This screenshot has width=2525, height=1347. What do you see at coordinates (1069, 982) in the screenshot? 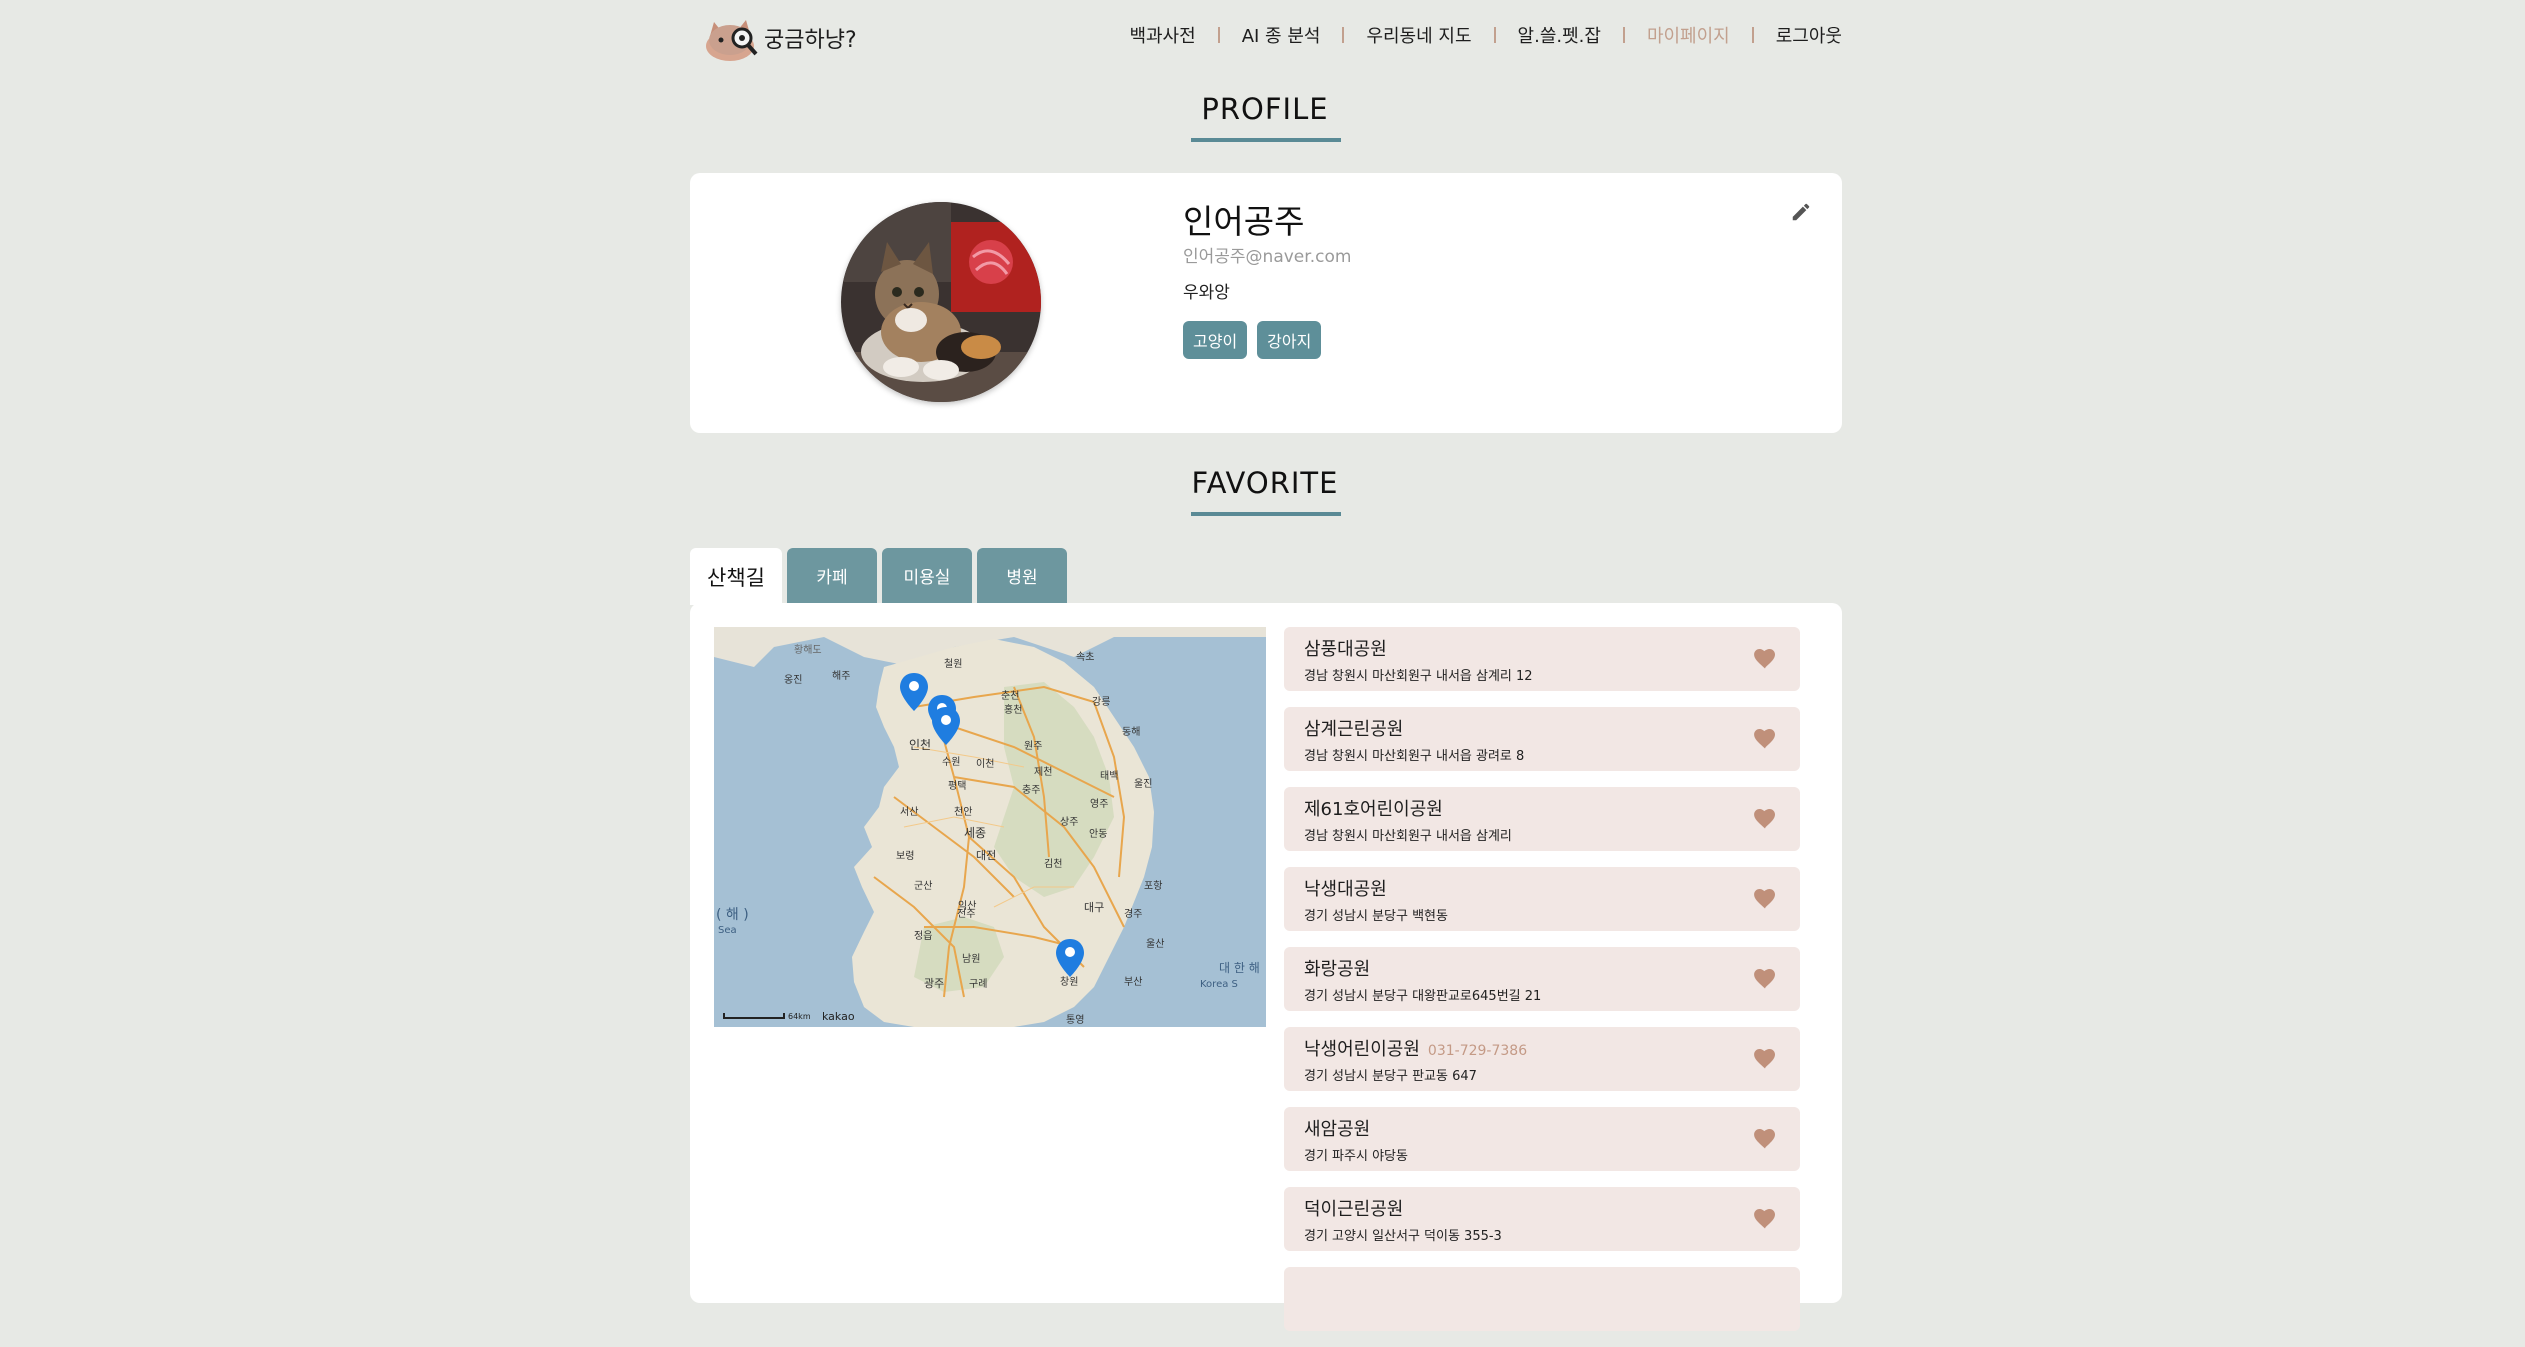
I see `map-label: 창원` at bounding box center [1069, 982].